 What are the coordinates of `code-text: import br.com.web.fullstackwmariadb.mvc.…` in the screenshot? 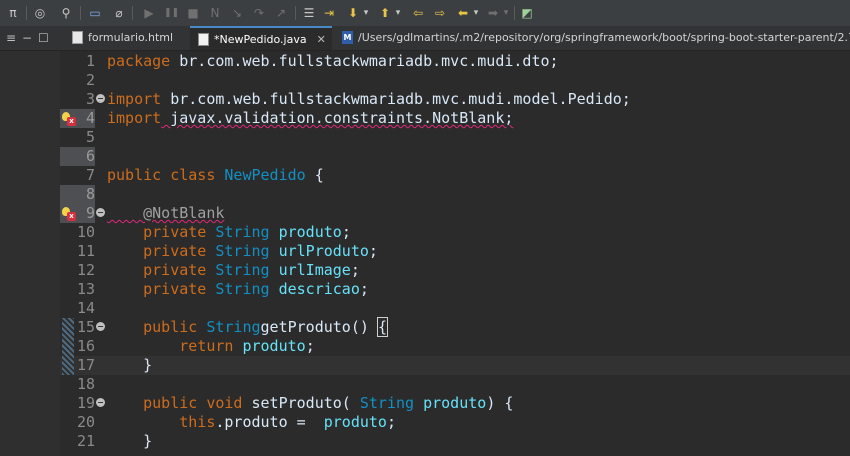 It's located at (369, 99).